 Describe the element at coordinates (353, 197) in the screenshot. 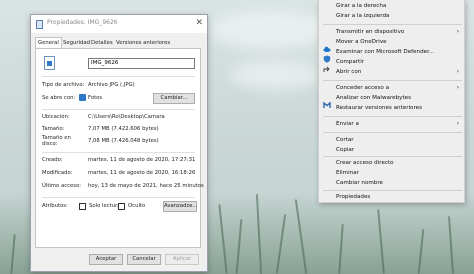

I see `menu-item-properties: Propiedades` at that location.